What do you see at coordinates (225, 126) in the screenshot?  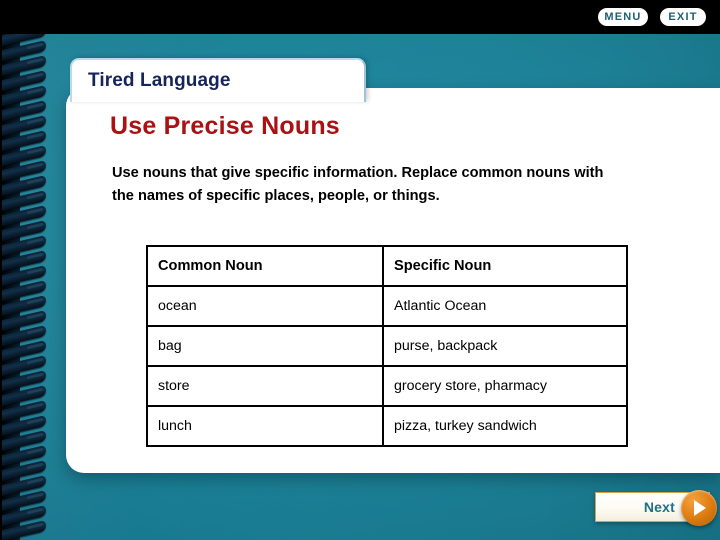 I see `slide-heading: Use Precise Nouns` at bounding box center [225, 126].